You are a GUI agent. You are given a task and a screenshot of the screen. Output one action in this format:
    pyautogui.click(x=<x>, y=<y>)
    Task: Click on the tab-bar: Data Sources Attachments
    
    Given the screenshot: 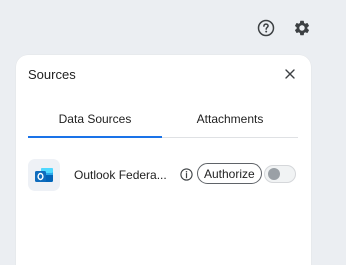 What is the action you would take?
    pyautogui.click(x=163, y=119)
    